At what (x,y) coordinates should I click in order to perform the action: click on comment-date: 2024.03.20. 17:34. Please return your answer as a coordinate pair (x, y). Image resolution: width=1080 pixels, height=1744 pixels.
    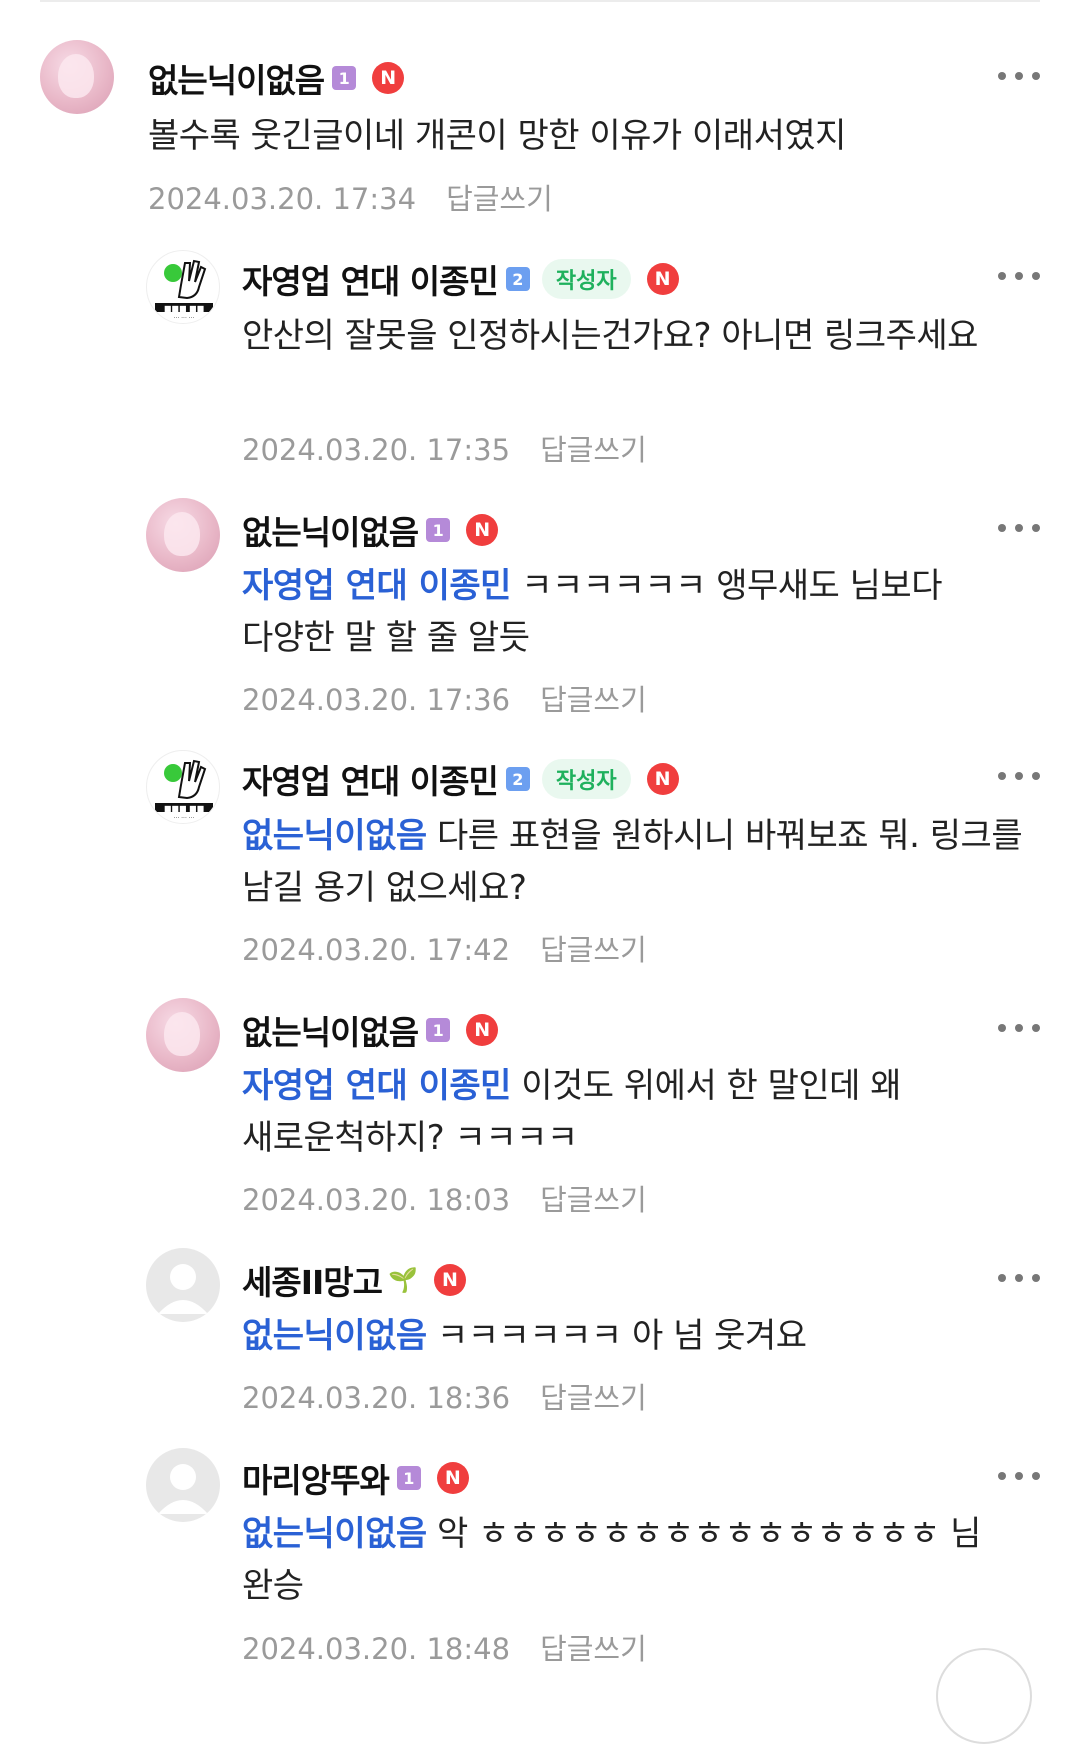
    Looking at the image, I should click on (282, 199).